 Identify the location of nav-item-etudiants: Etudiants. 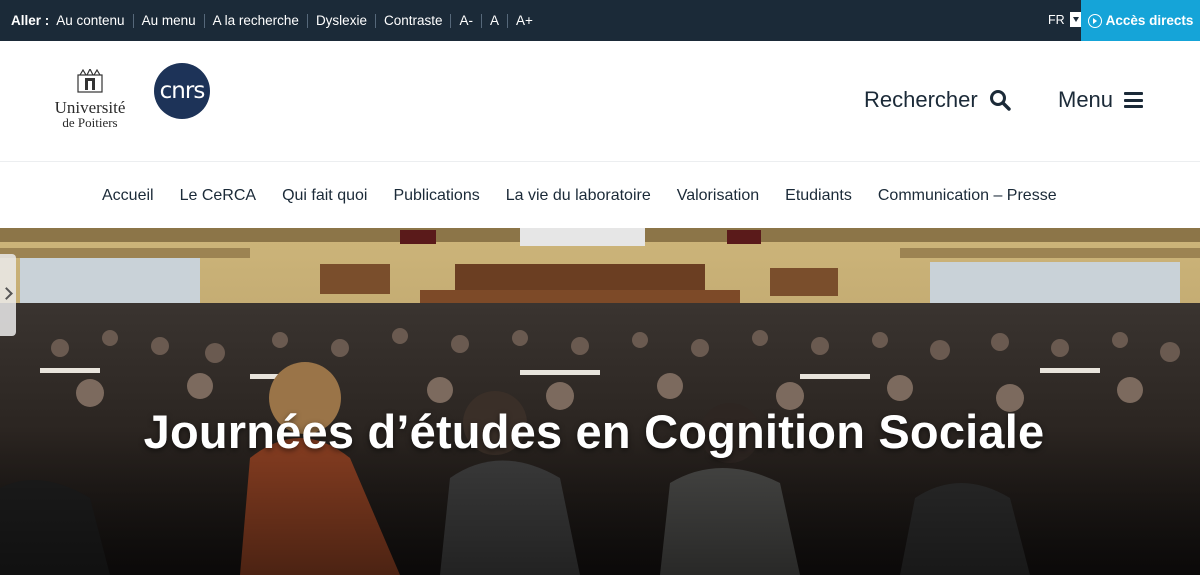
(818, 196).